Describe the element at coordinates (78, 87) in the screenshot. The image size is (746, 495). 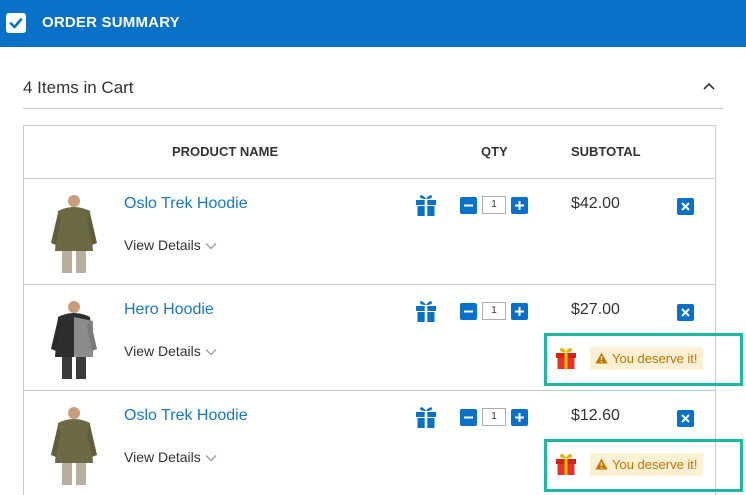
I see `cart-count-label: 4 Items in Cart` at that location.